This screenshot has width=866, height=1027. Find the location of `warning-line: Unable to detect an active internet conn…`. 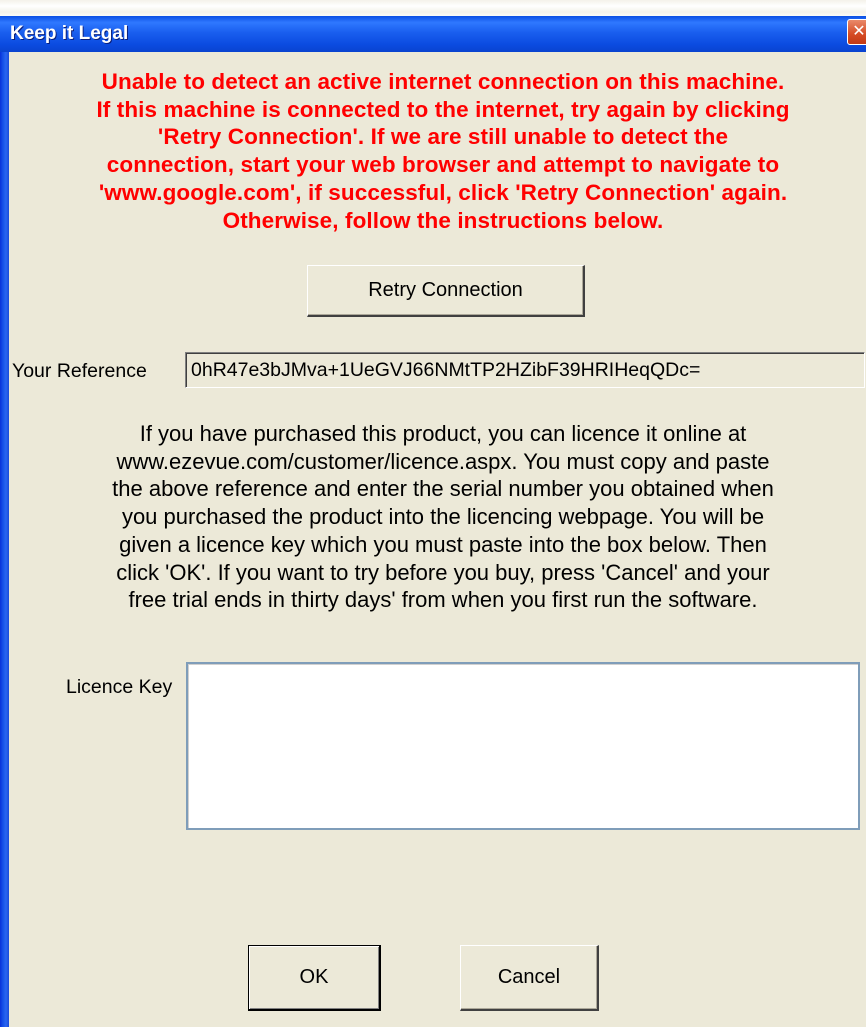

warning-line: Unable to detect an active internet conn… is located at coordinates (443, 81).